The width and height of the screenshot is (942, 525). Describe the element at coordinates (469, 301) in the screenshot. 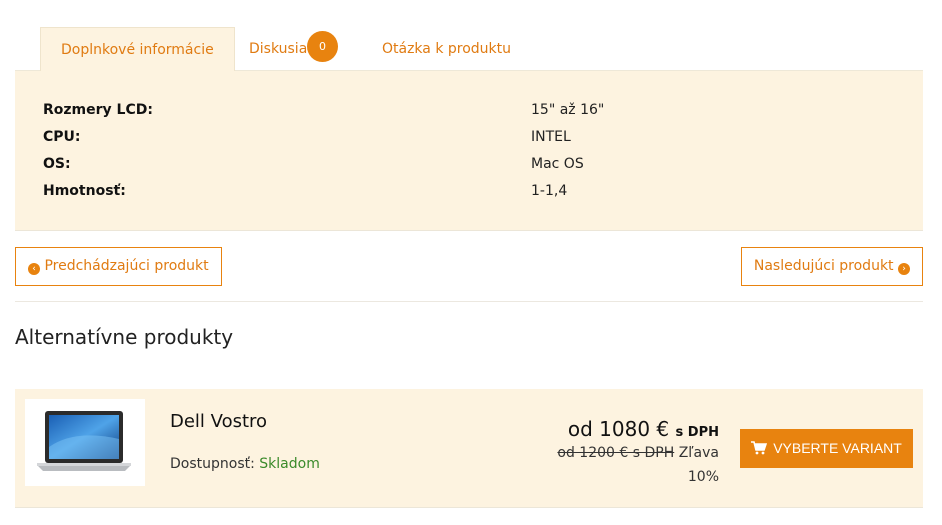

I see `section-divider` at that location.